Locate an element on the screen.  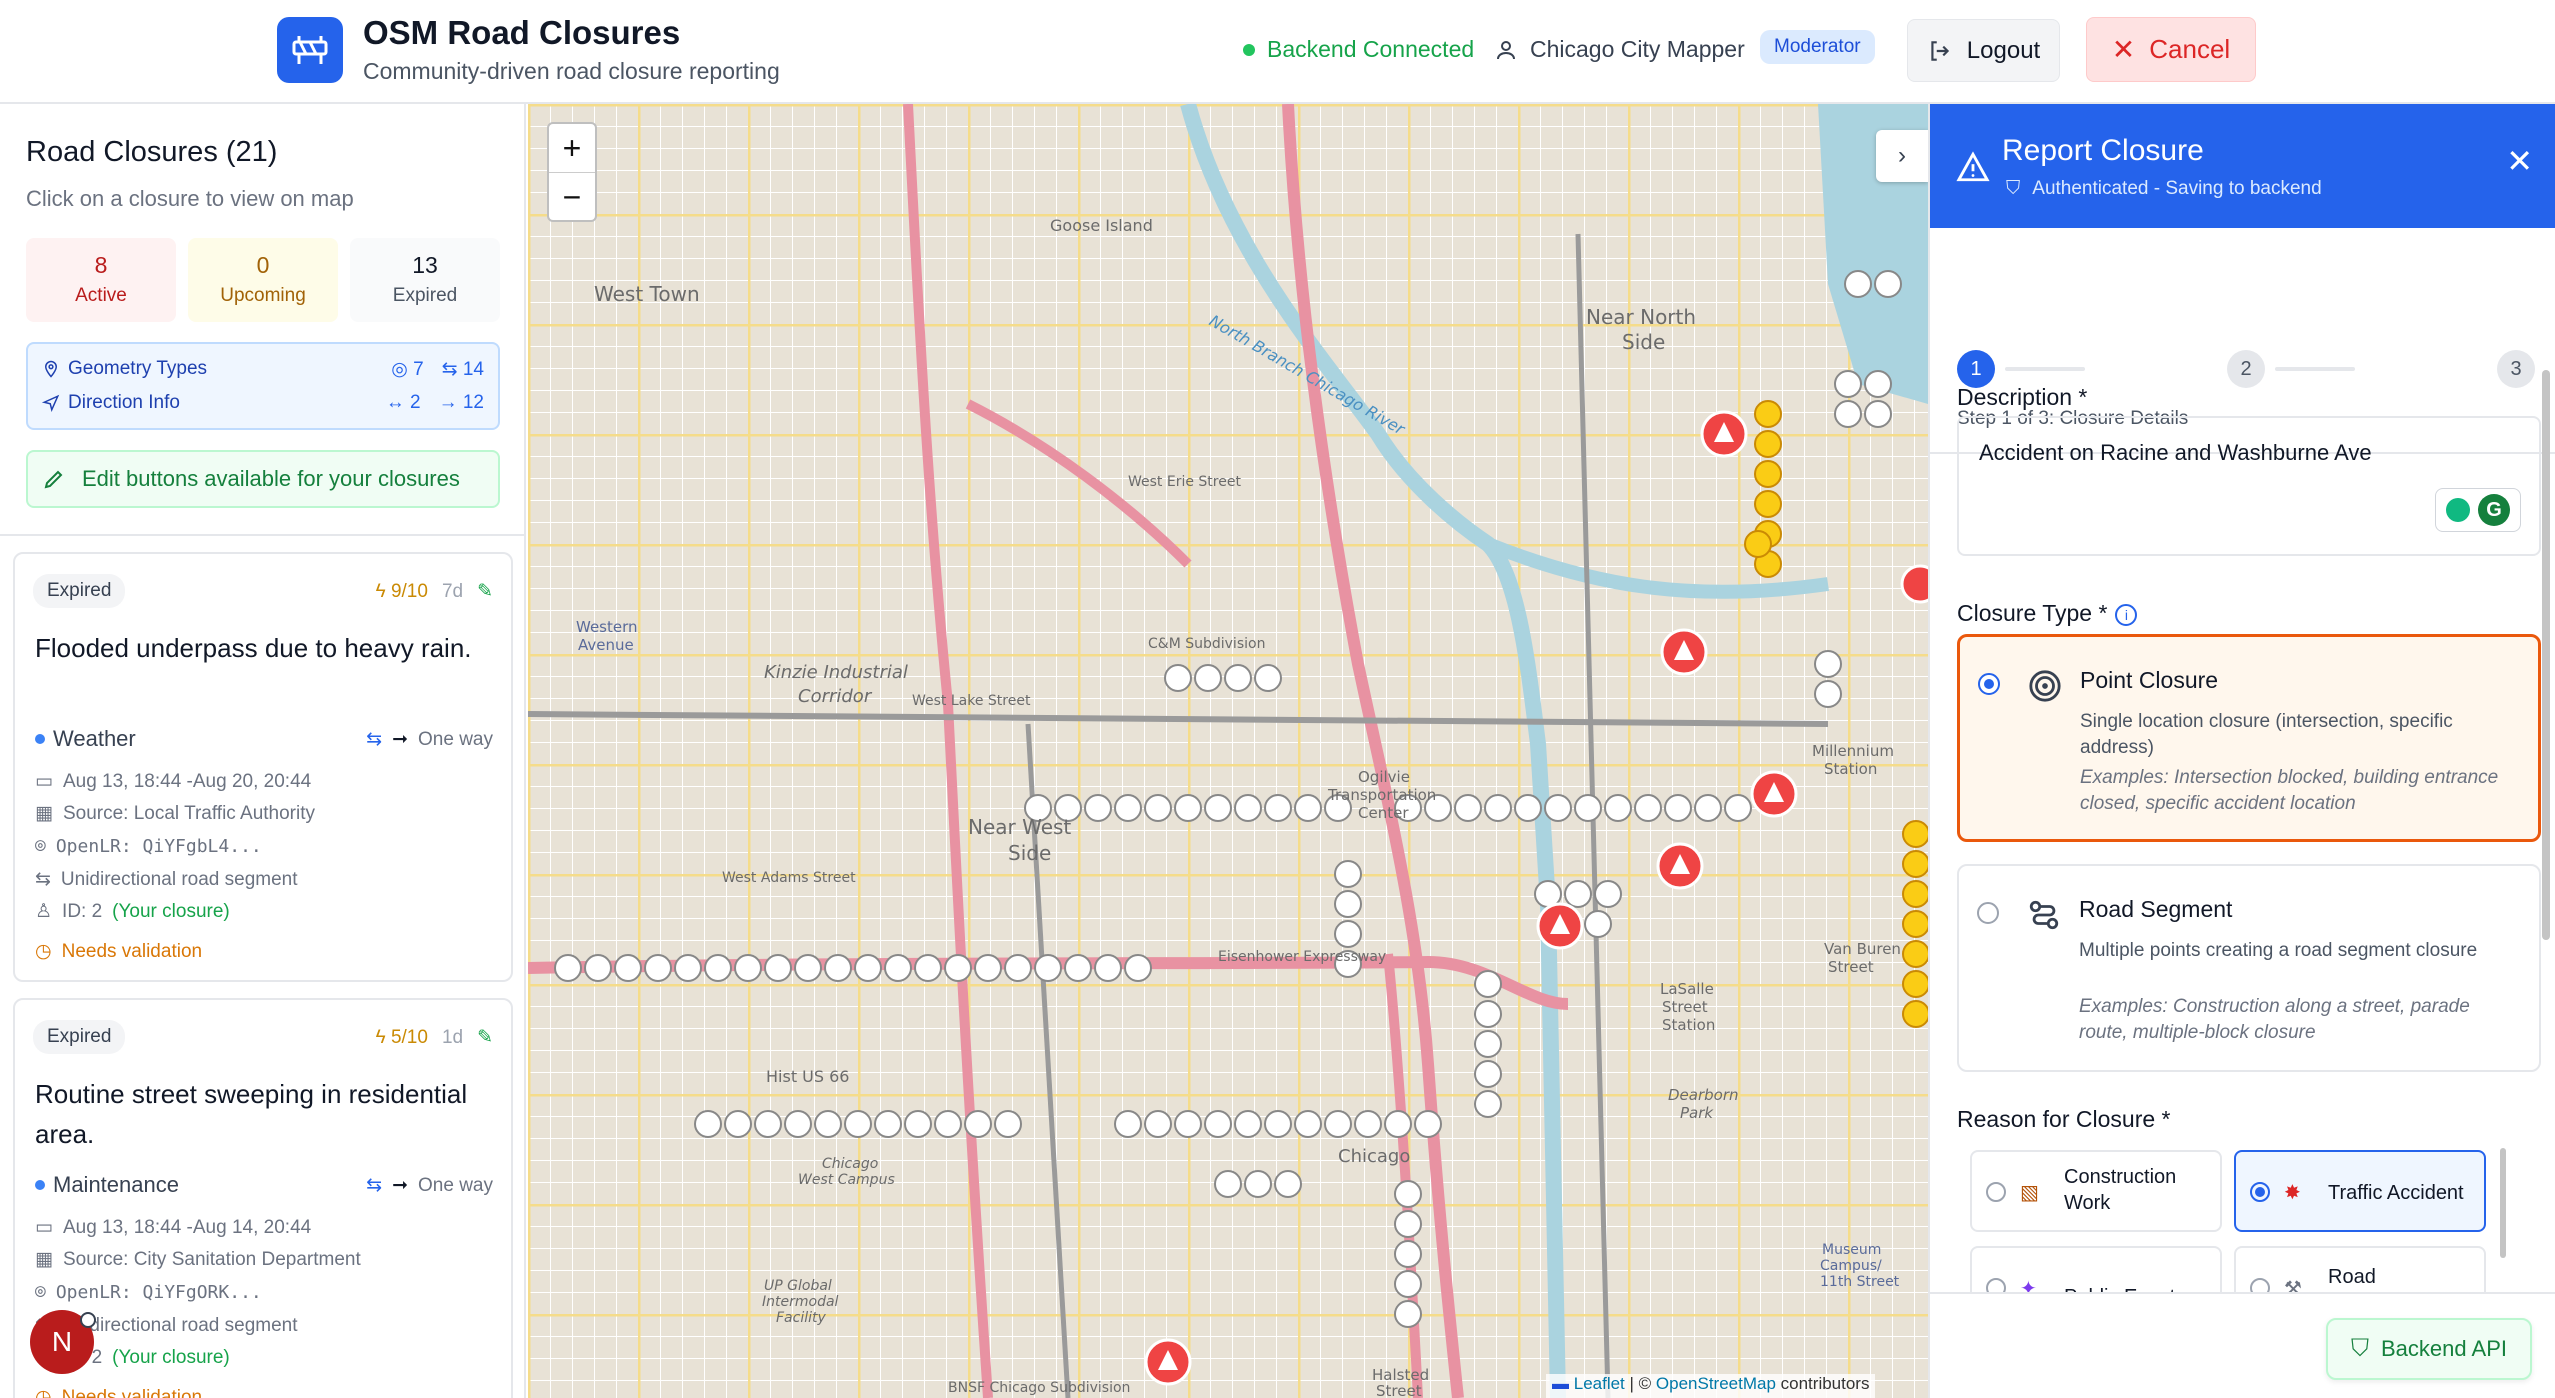
route-icon is located at coordinates (2044, 915).